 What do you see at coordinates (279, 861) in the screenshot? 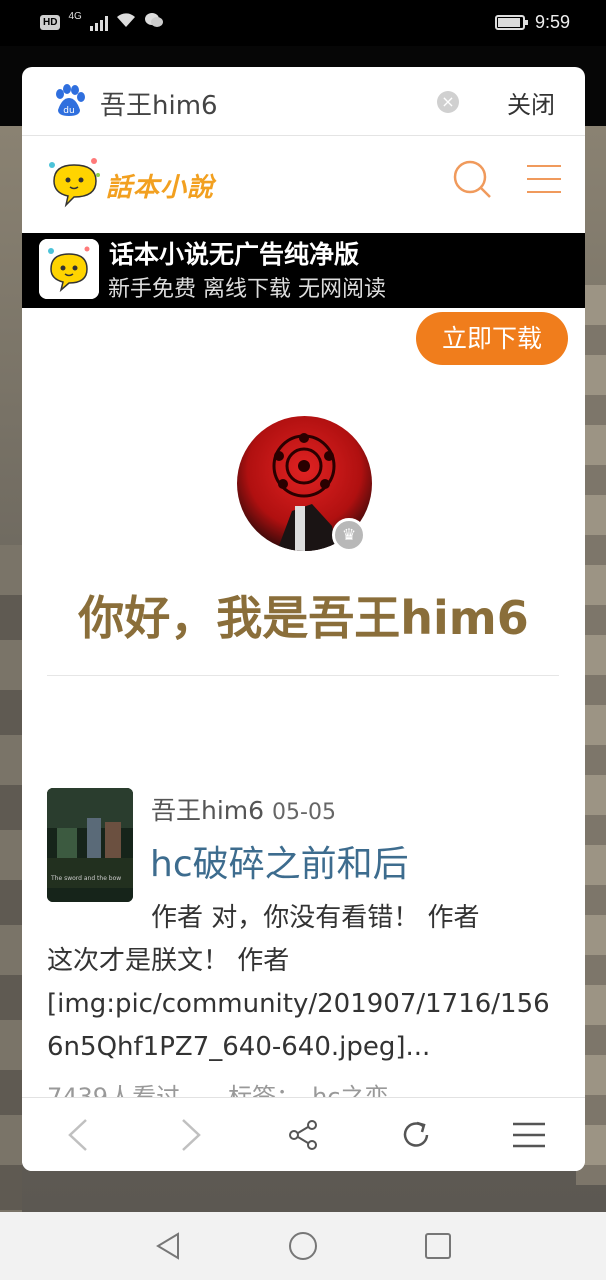
I see `post-title: hc破碎之前和后` at bounding box center [279, 861].